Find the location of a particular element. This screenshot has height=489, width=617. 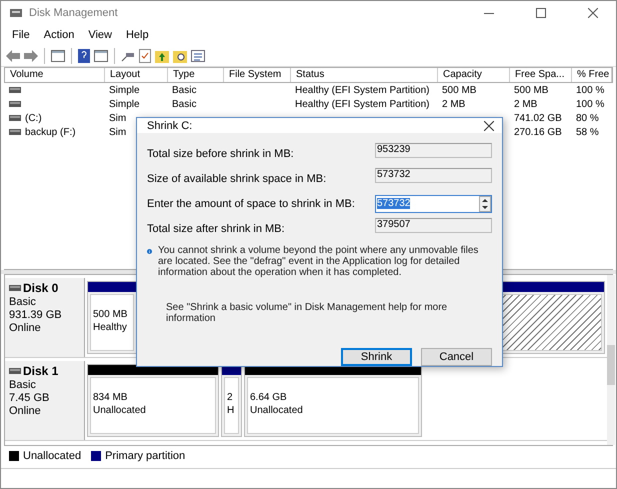

back-icon is located at coordinates (13, 56).